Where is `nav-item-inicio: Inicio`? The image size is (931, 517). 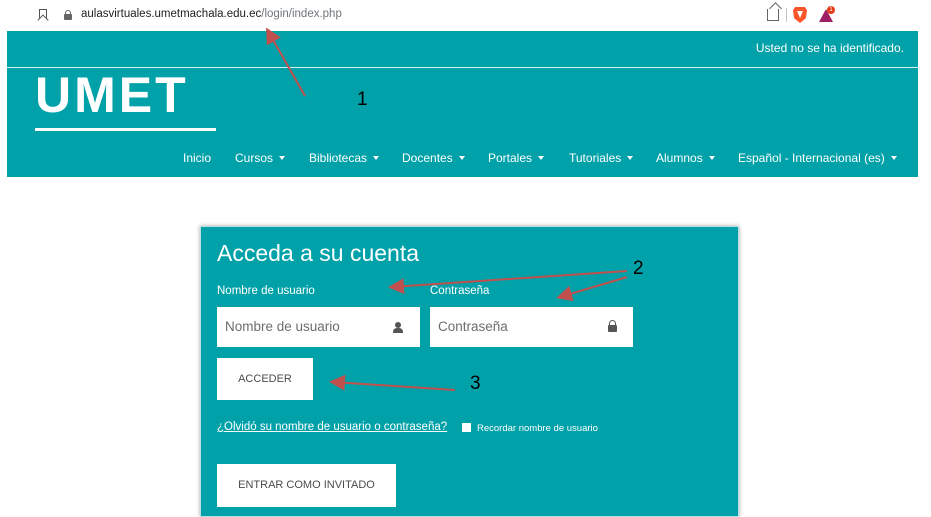 nav-item-inicio: Inicio is located at coordinates (197, 158).